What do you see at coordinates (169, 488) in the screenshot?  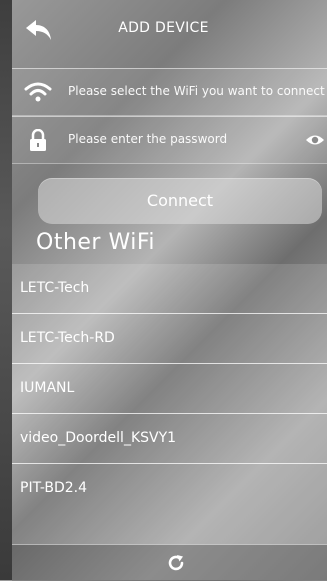 I see `wifi-list-item: PIT-BD2.4` at bounding box center [169, 488].